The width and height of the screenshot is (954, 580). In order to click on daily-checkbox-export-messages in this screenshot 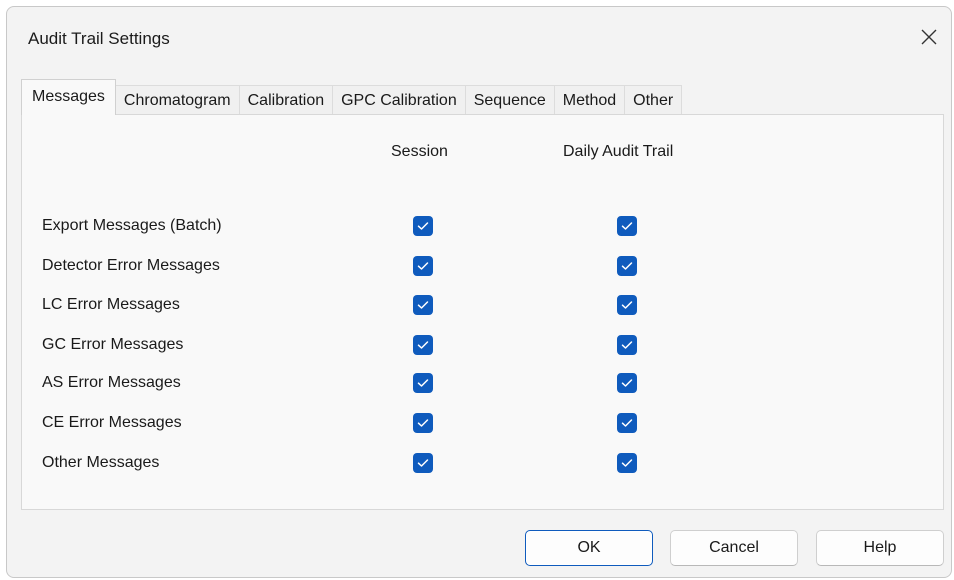, I will do `click(627, 226)`.